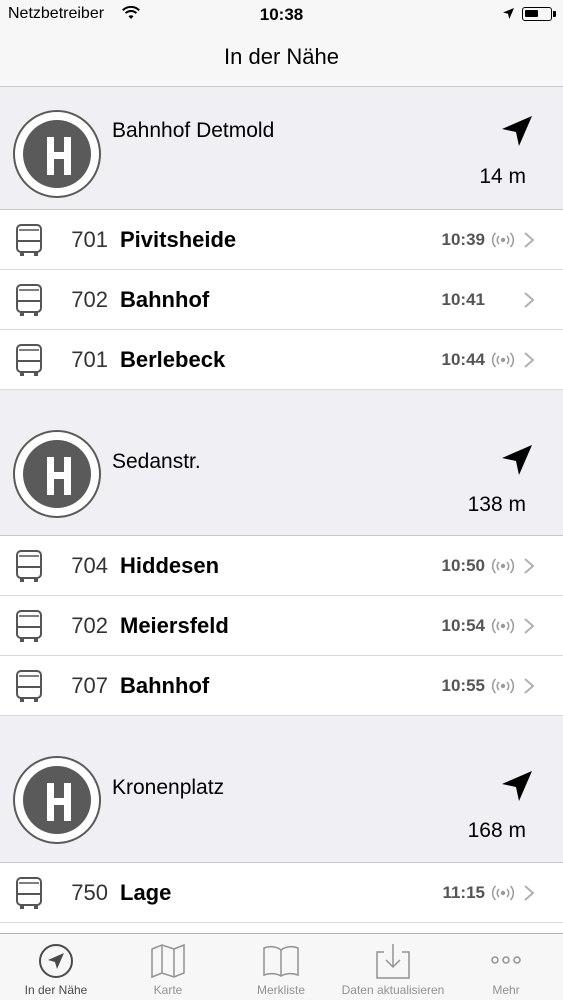 This screenshot has width=563, height=1000. I want to click on tab-label: Karte, so click(168, 990).